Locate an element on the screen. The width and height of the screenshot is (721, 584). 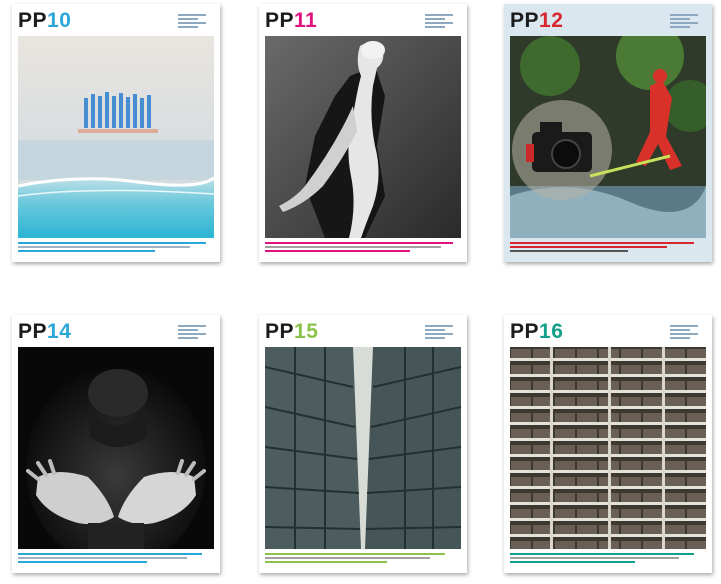
magazine-cover-pp15: PP15 is located at coordinates (363, 444).